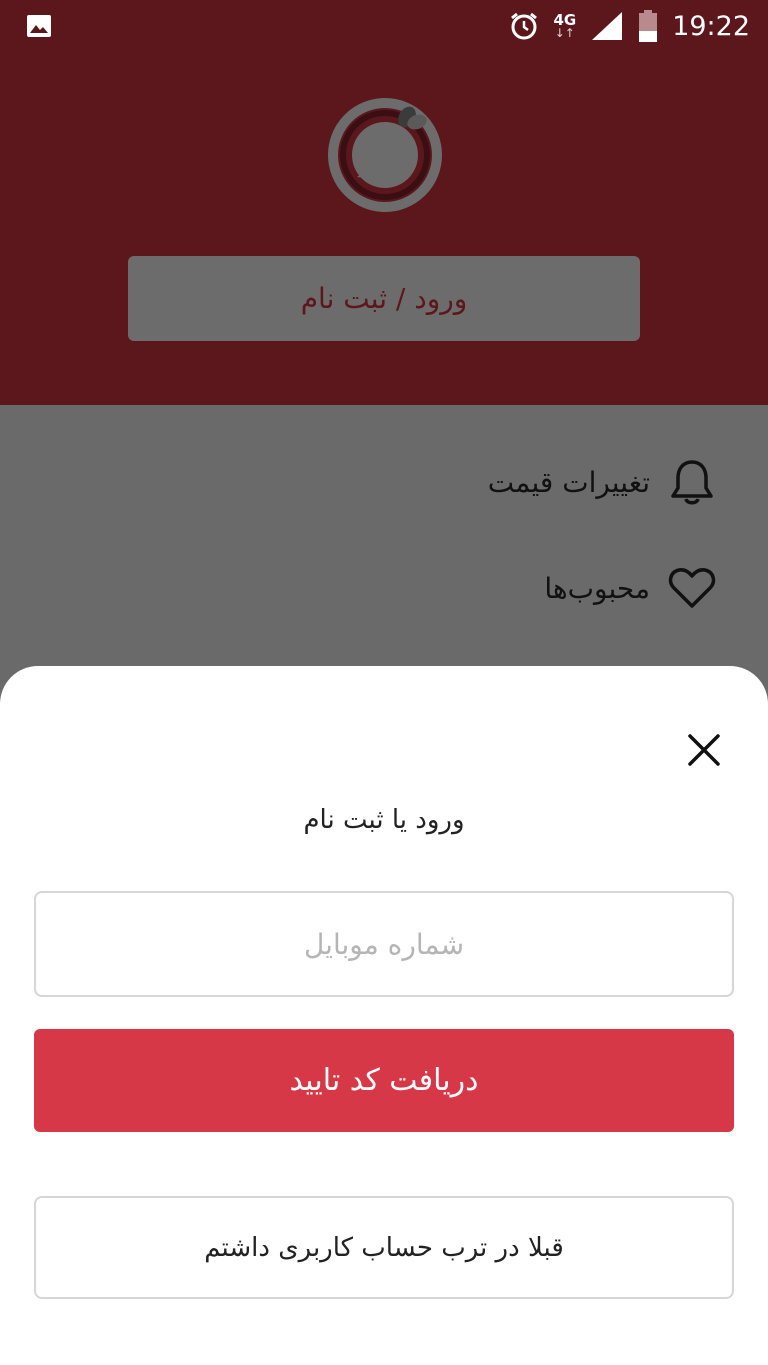 The width and height of the screenshot is (768, 1365). What do you see at coordinates (385, 155) in the screenshot?
I see `torob-logo-icon` at bounding box center [385, 155].